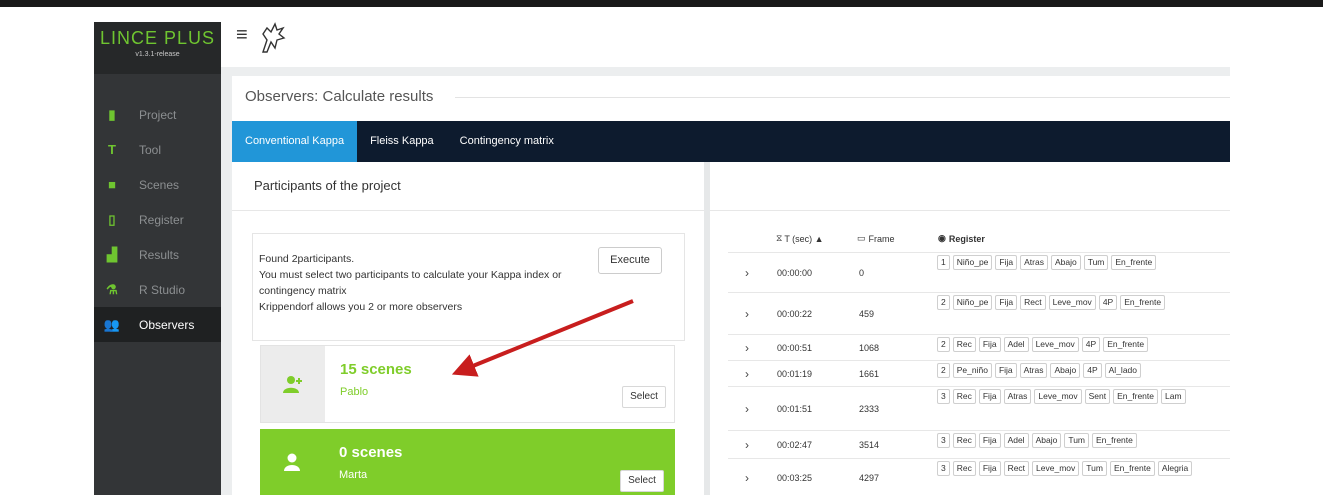 This screenshot has width=1323, height=496. What do you see at coordinates (112, 184) in the screenshot?
I see `video-camera-icon: ■` at bounding box center [112, 184].